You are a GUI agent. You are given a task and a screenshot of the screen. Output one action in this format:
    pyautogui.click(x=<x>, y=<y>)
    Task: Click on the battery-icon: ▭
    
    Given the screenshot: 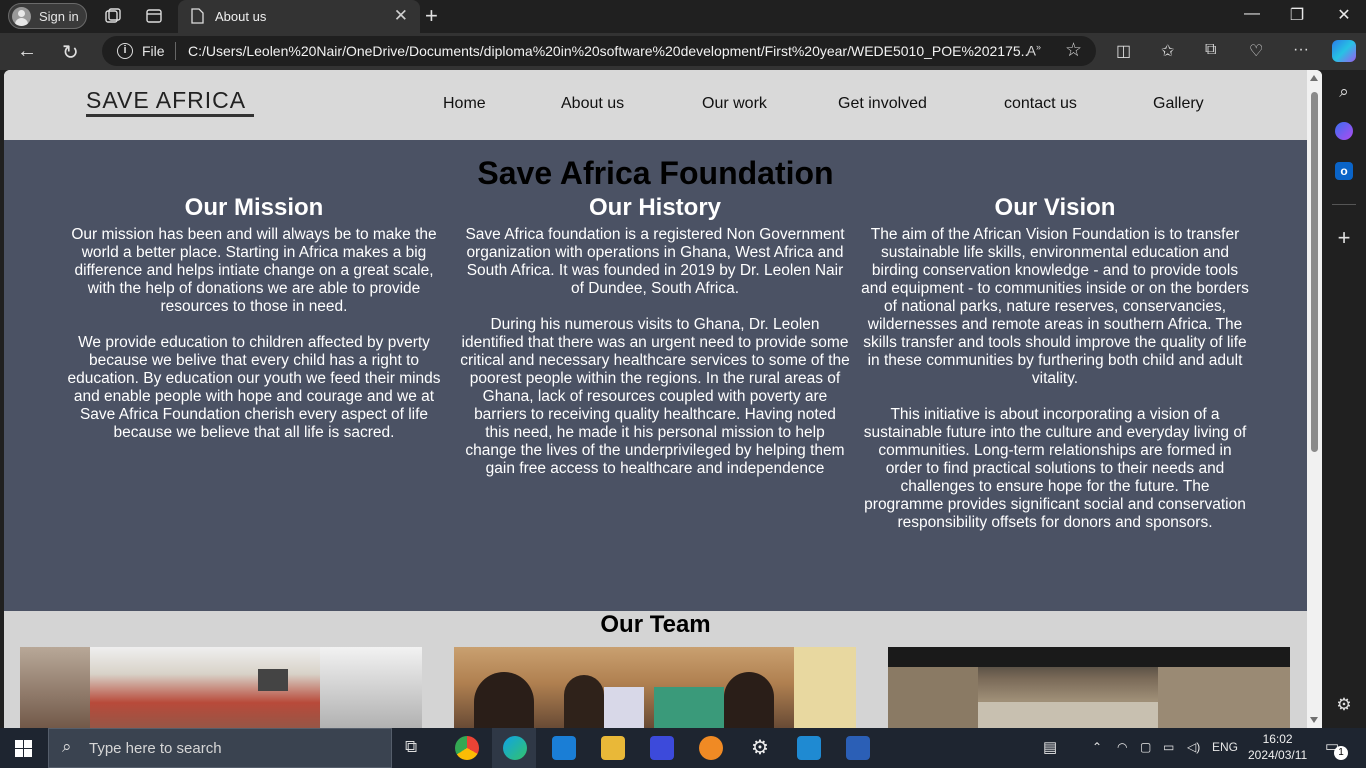 What is the action you would take?
    pyautogui.click(x=1168, y=747)
    